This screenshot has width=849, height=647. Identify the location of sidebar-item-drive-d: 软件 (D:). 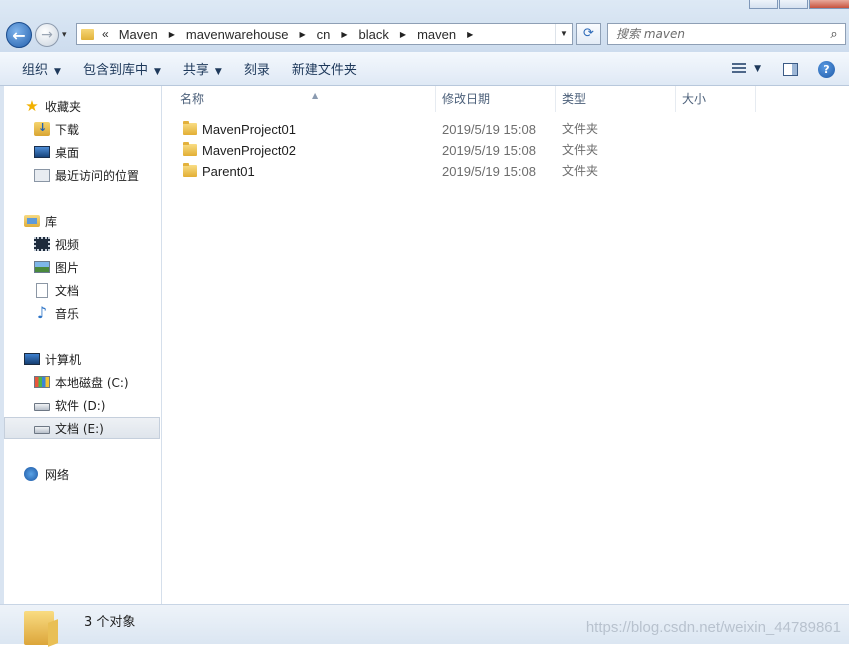
(69, 405).